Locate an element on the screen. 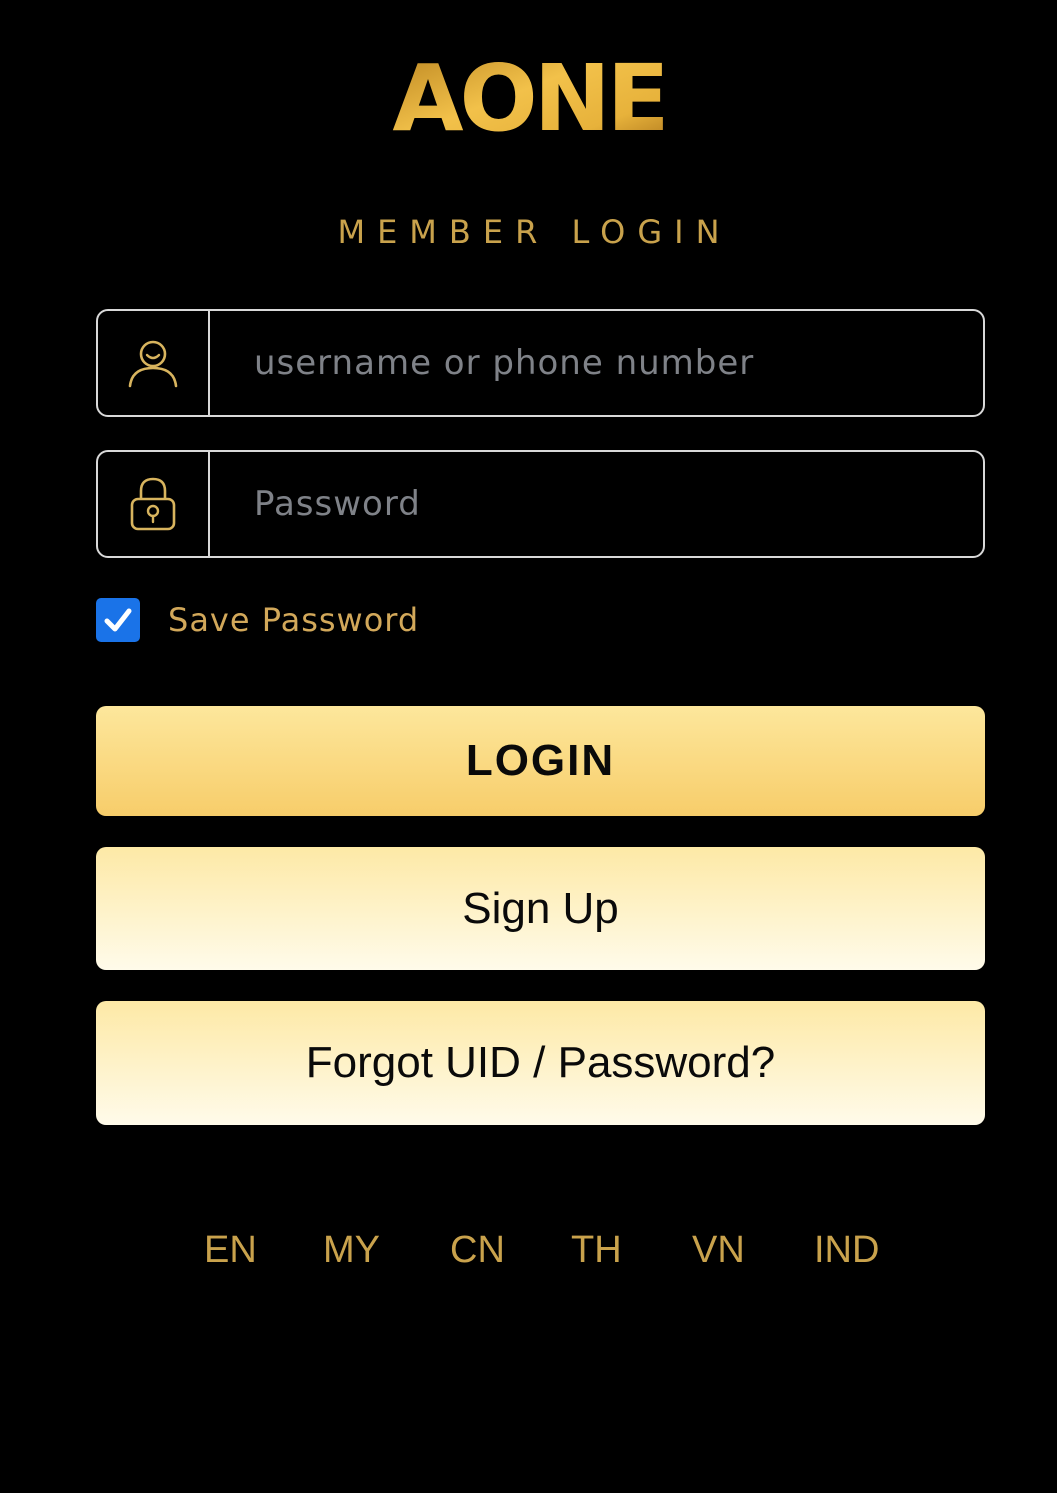 The height and width of the screenshot is (1493, 1057). brand-logo: AONE is located at coordinates (528, 97).